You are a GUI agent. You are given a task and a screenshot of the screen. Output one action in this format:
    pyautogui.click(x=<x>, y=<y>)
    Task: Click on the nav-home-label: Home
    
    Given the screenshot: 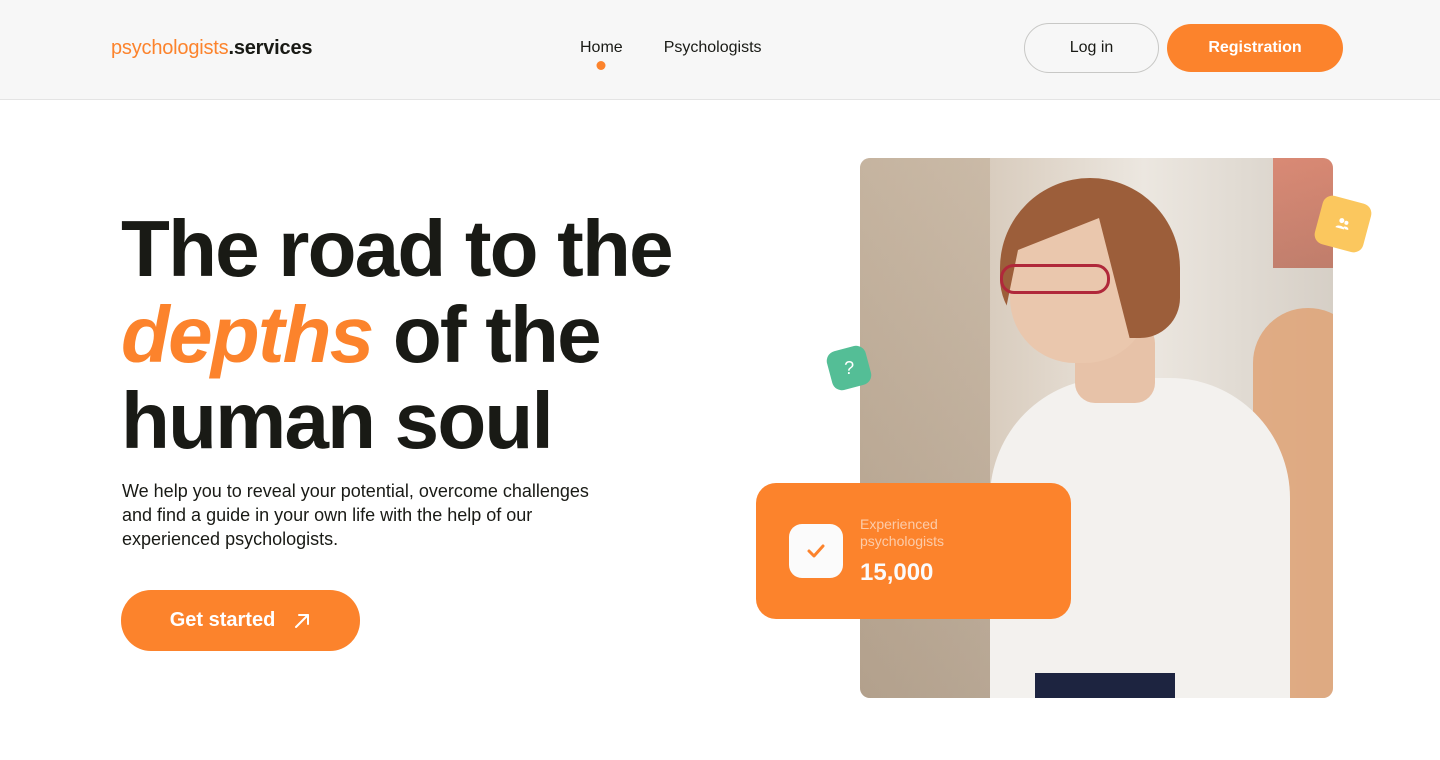 What is the action you would take?
    pyautogui.click(x=601, y=47)
    